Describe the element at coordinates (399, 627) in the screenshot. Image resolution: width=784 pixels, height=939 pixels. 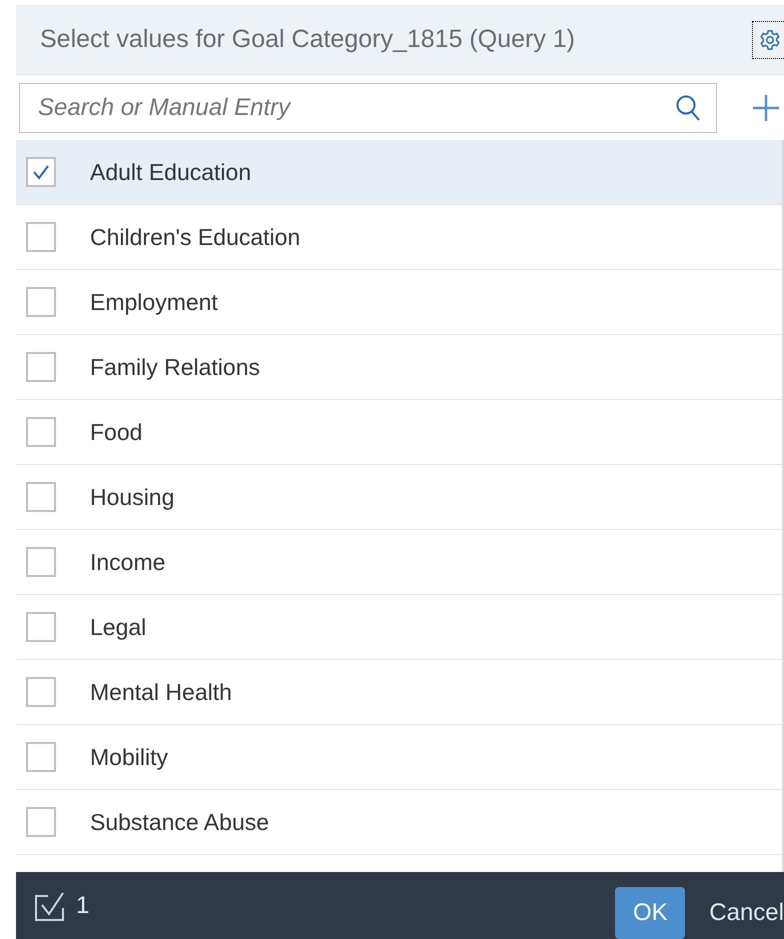
I see `list-item: Legal` at that location.